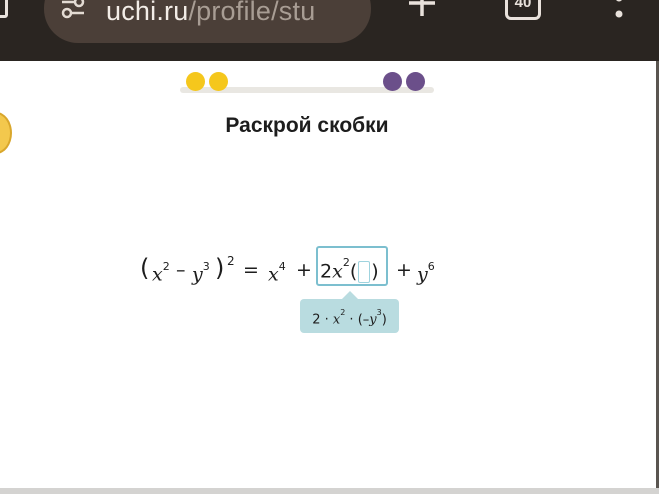  I want to click on hint-coef: 2 ·, so click(322, 320).